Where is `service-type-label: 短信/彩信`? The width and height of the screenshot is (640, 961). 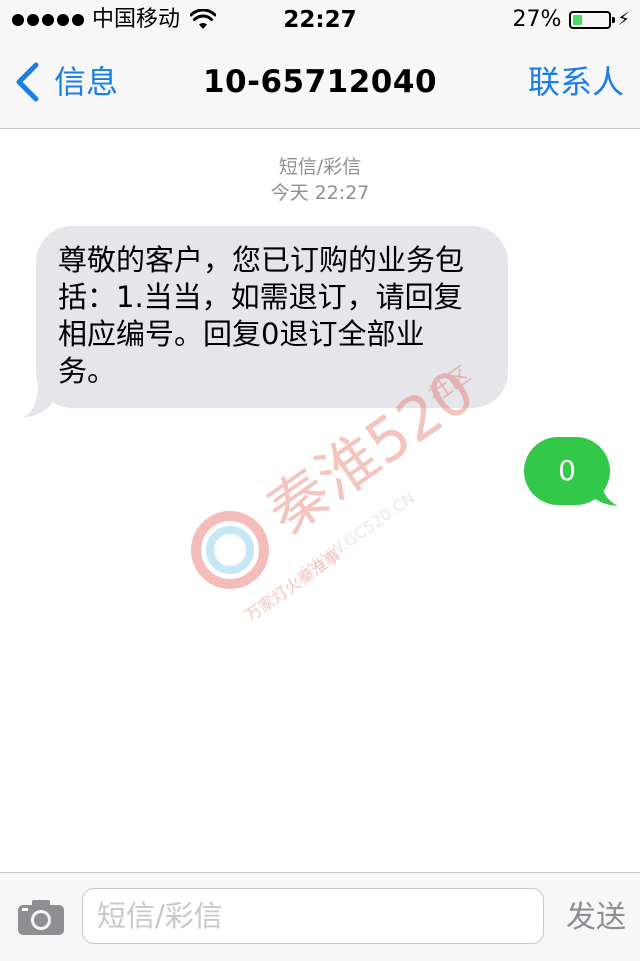
service-type-label: 短信/彩信 is located at coordinates (320, 167).